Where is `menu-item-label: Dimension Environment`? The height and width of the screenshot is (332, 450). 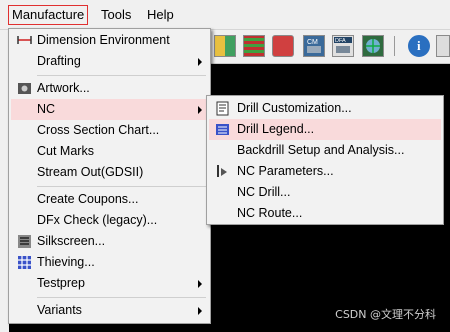
menu-item-label: Dimension Environment is located at coordinates (103, 40).